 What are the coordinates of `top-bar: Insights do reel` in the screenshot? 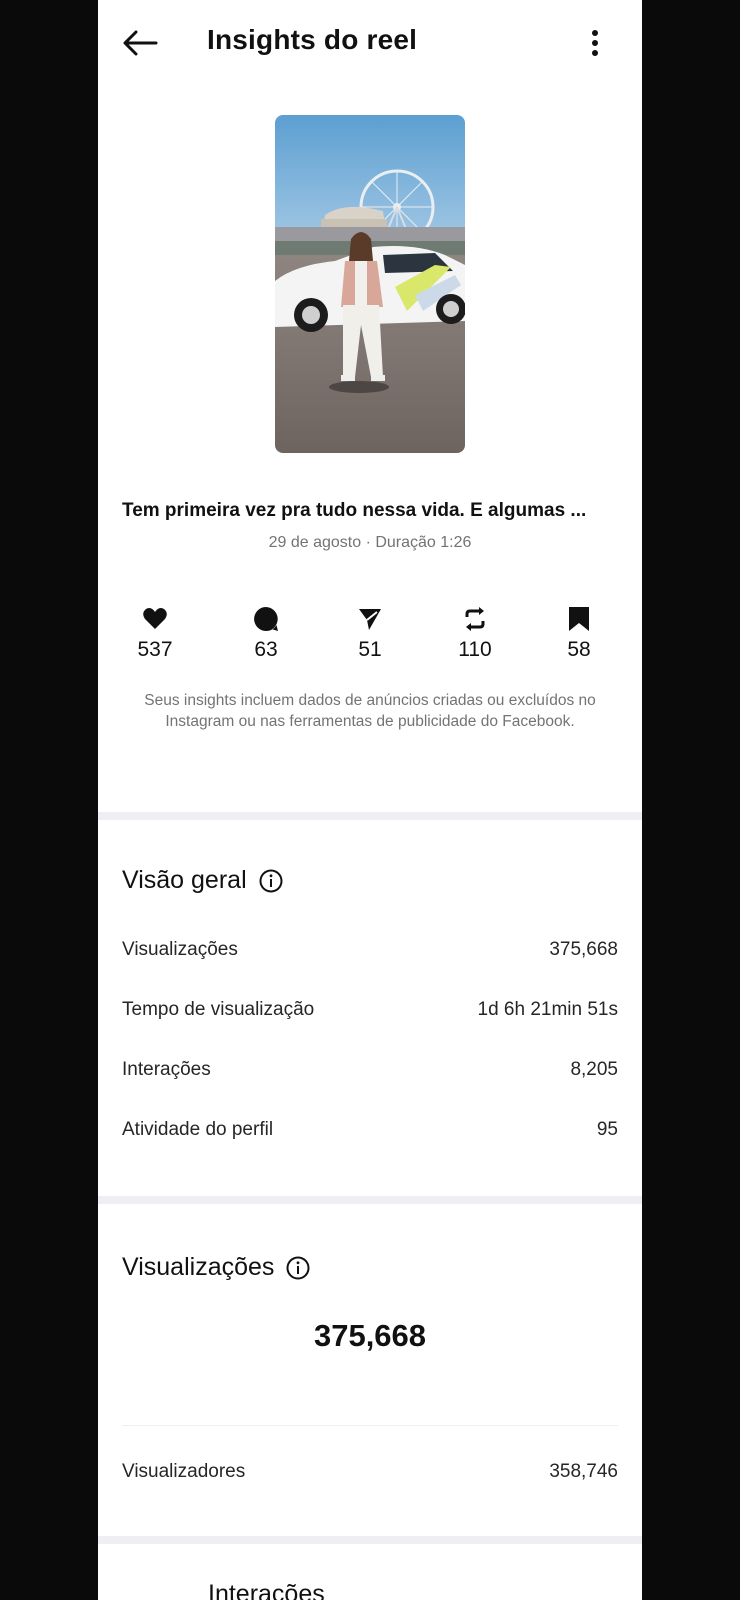 It's located at (370, 43).